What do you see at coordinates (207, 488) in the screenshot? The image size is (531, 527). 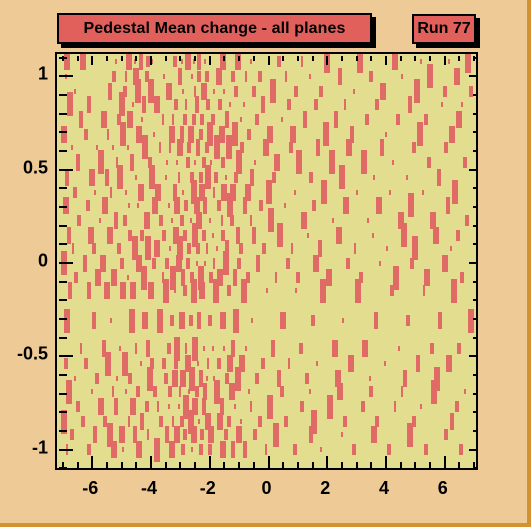 I see `x-axis-tick-label: -2` at bounding box center [207, 488].